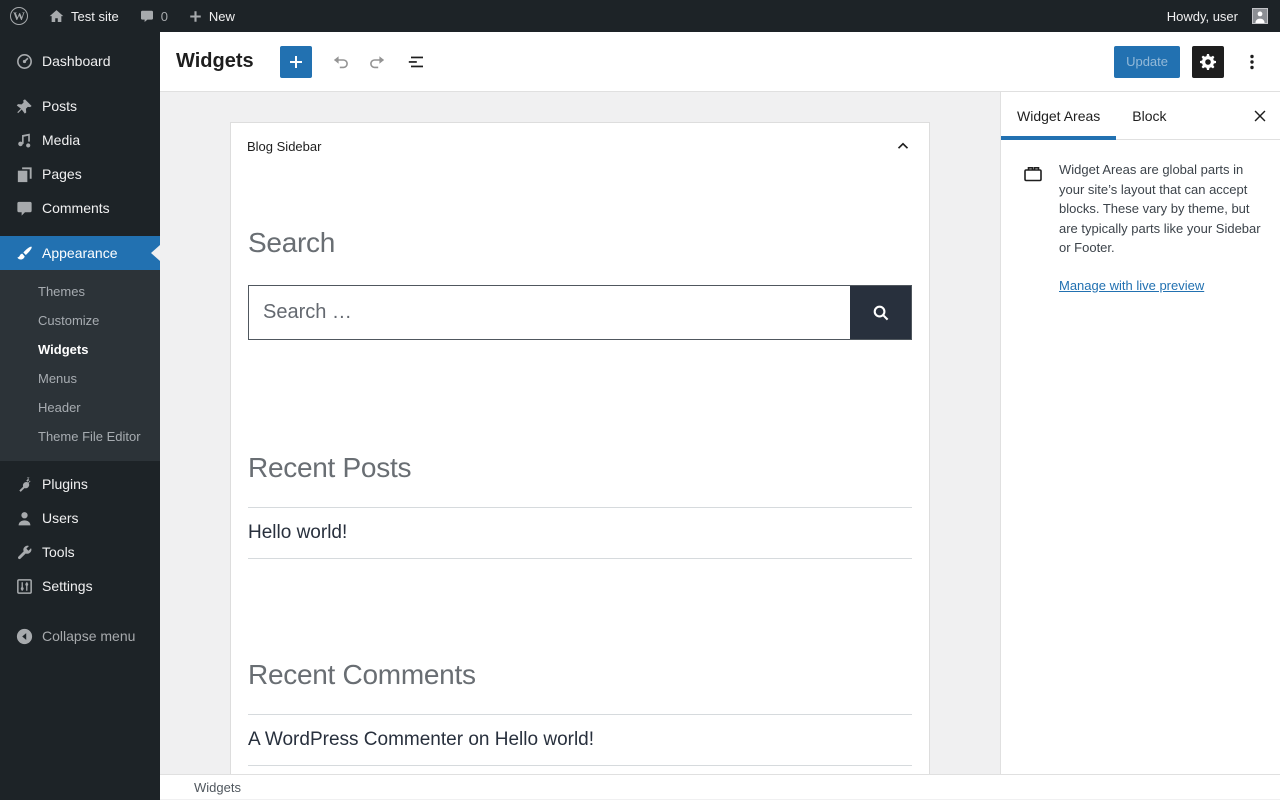  Describe the element at coordinates (60, 106) in the screenshot. I see `sidebar-item-label: Posts` at that location.